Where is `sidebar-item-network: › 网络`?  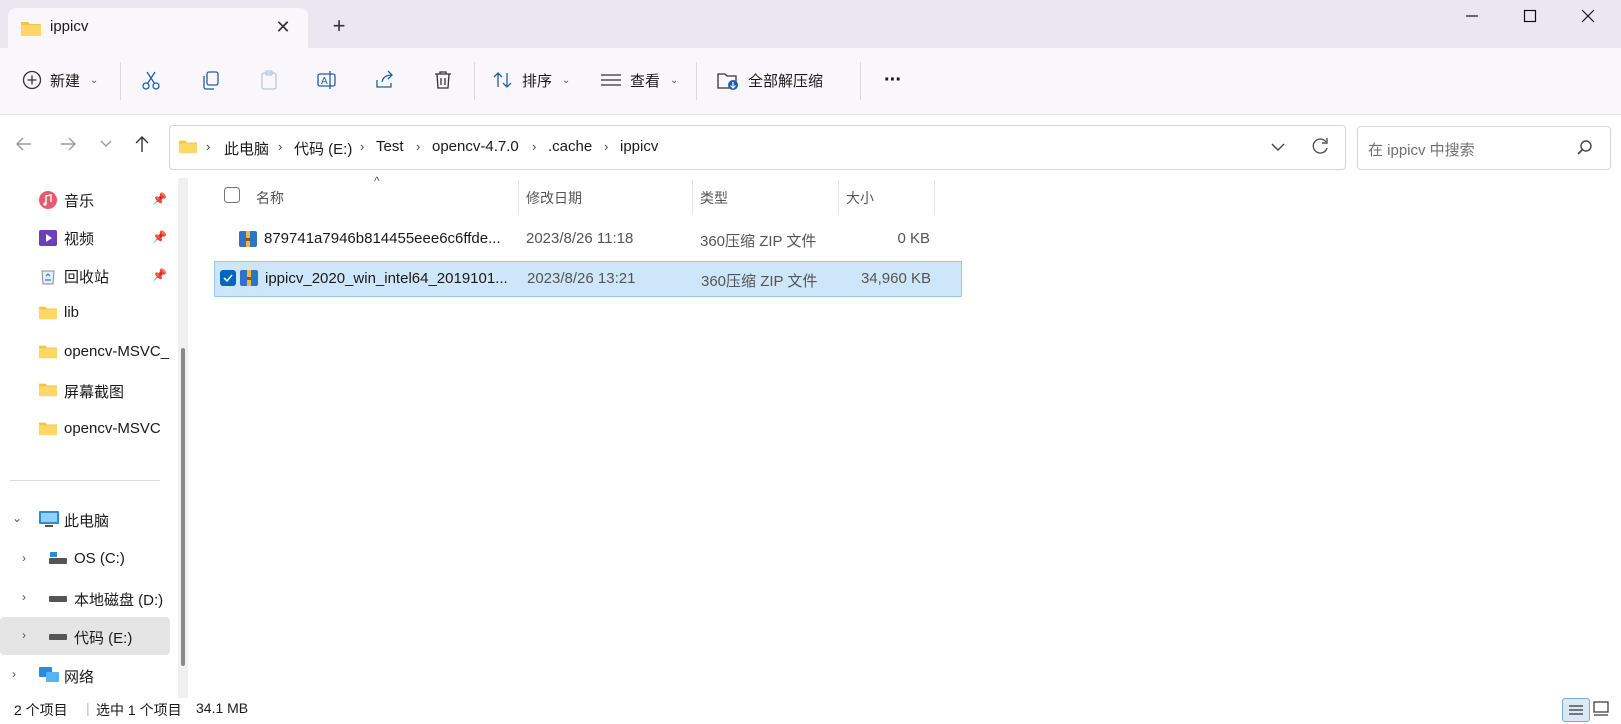
sidebar-item-network: › 网络 is located at coordinates (85, 675).